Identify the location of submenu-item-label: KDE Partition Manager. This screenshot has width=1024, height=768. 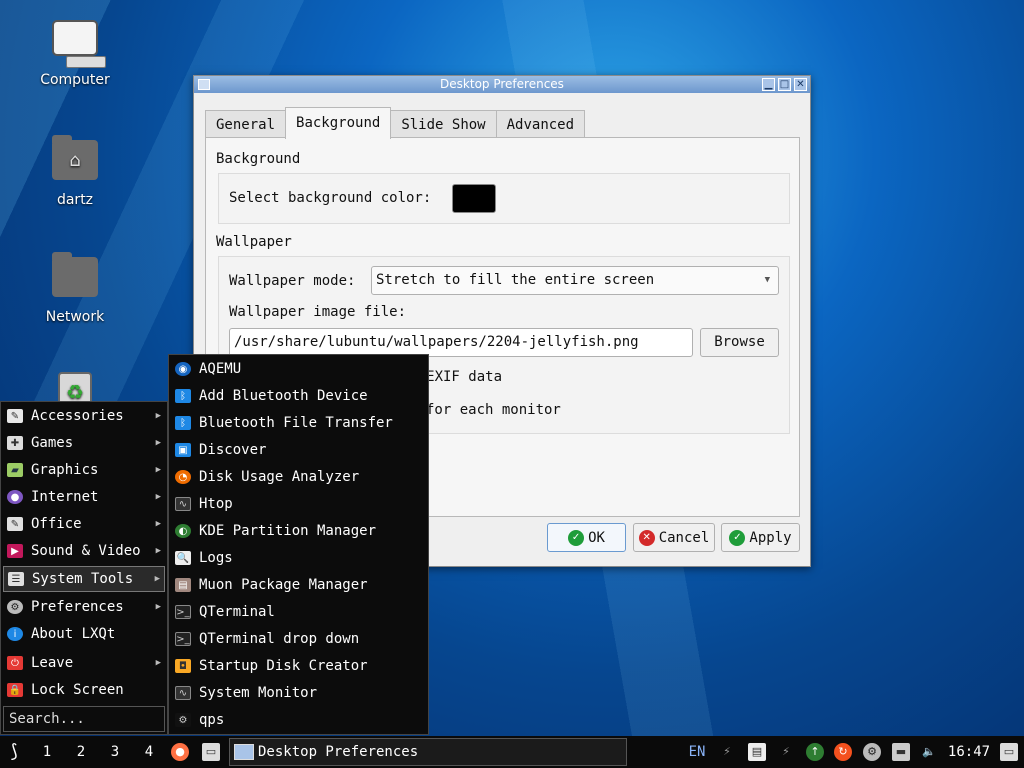
(288, 531).